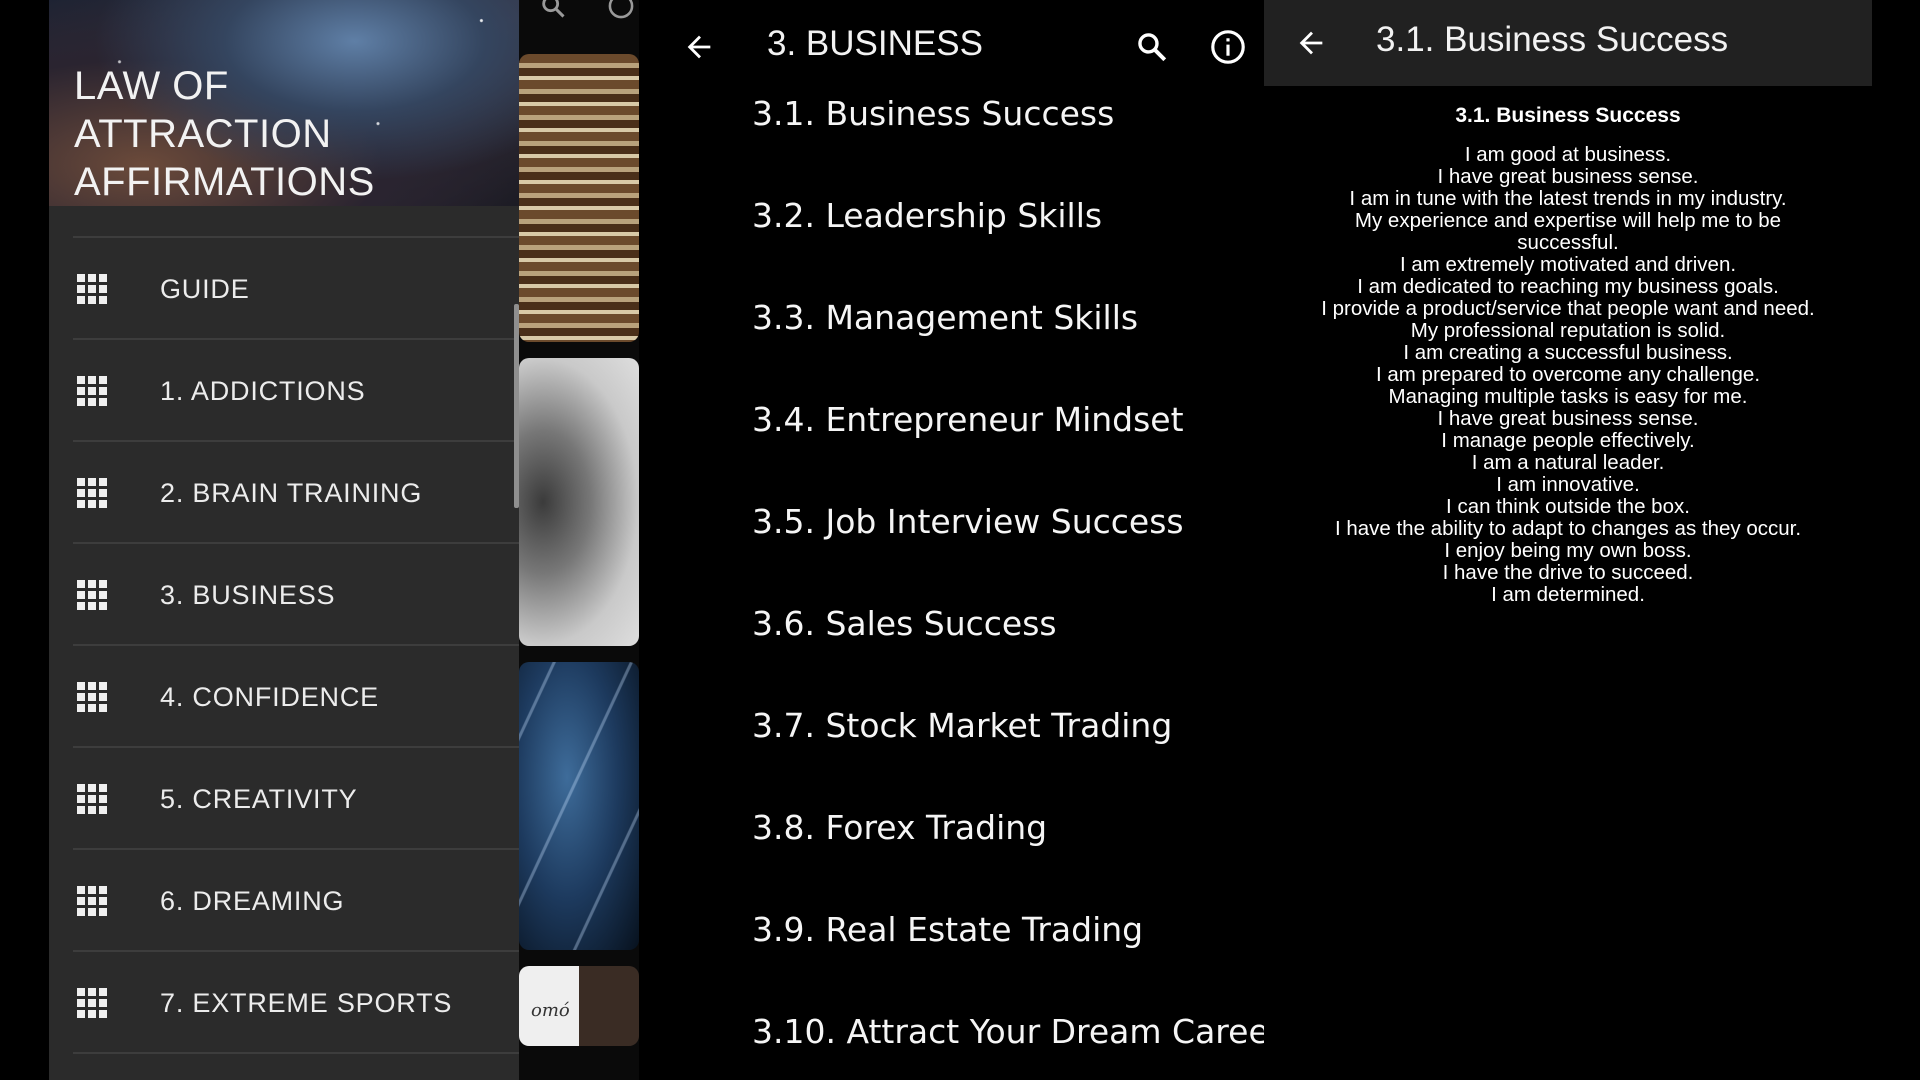  Describe the element at coordinates (1568, 330) in the screenshot. I see `affirmation-line: My professional reputation is solid.` at that location.